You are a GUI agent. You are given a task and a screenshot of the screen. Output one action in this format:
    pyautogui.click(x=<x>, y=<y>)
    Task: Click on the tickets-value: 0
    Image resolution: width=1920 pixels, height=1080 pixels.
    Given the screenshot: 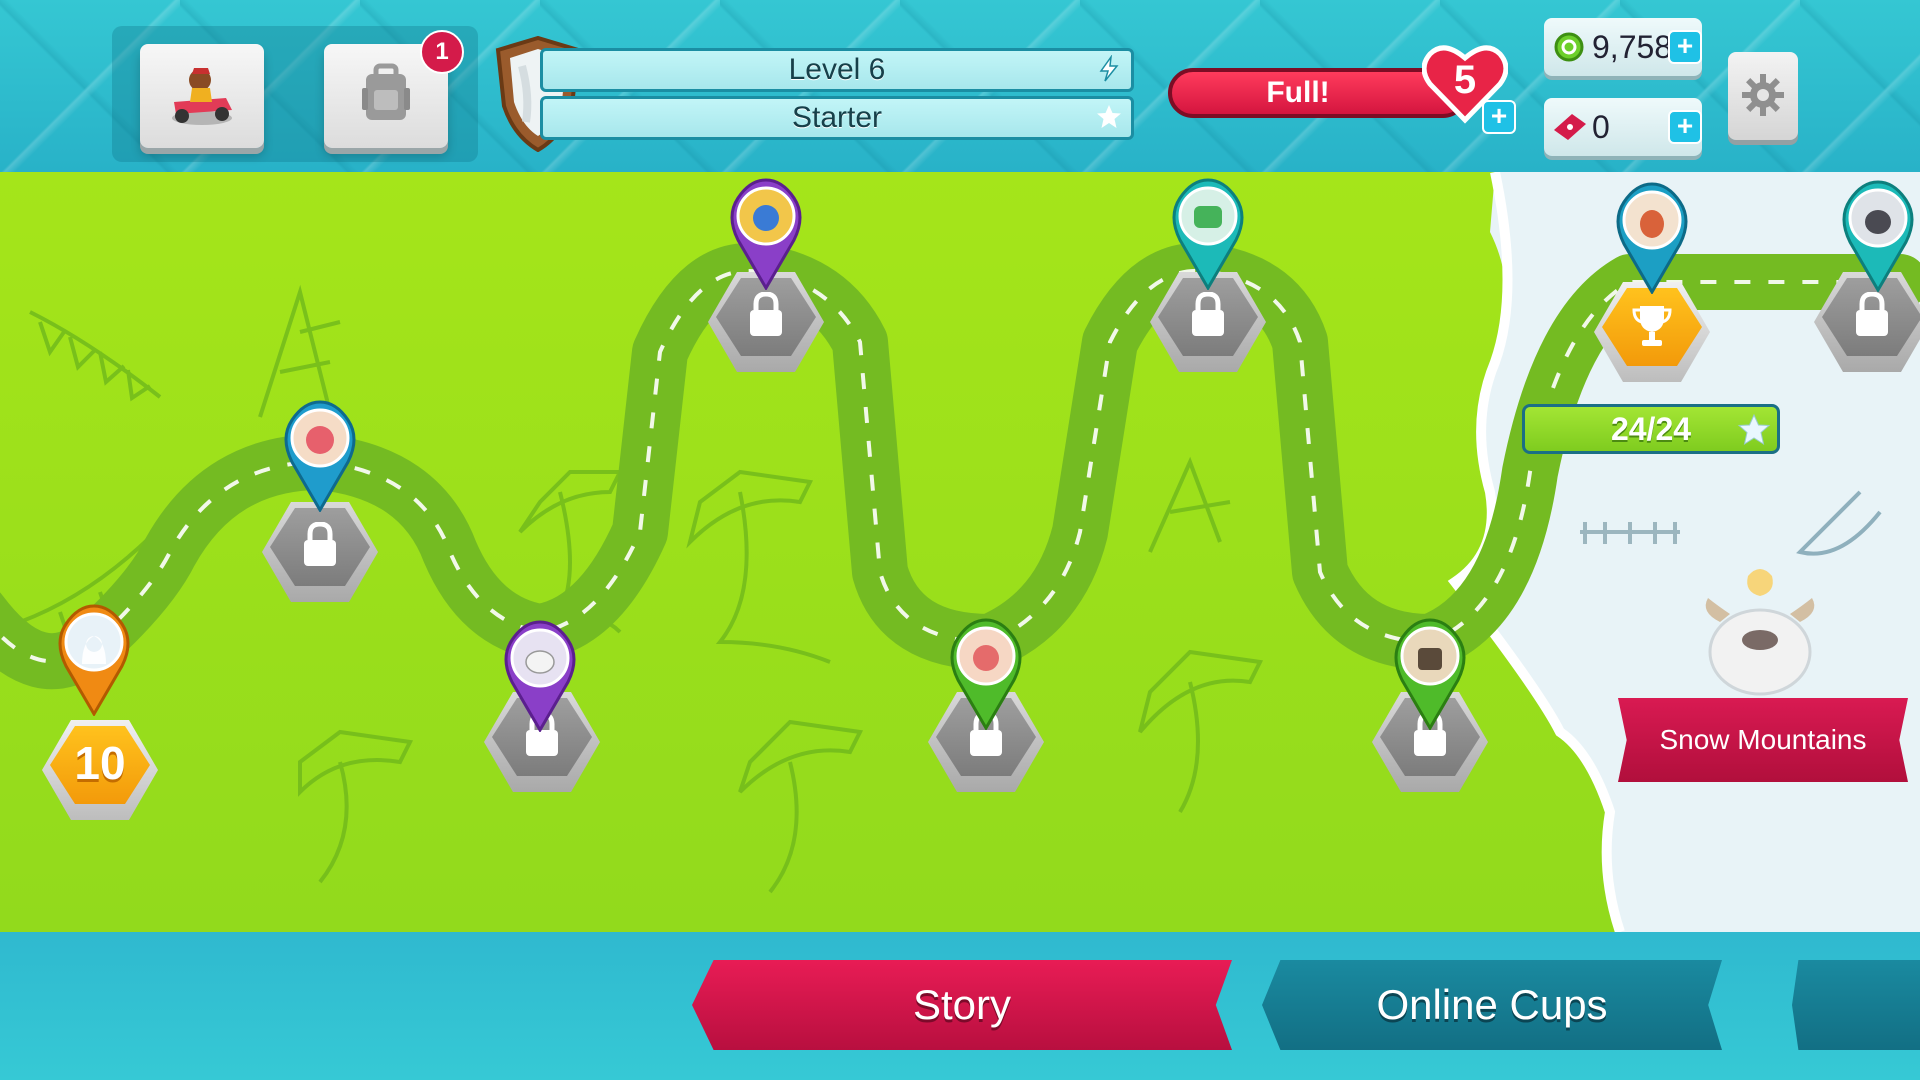 What is the action you would take?
    pyautogui.click(x=1601, y=126)
    